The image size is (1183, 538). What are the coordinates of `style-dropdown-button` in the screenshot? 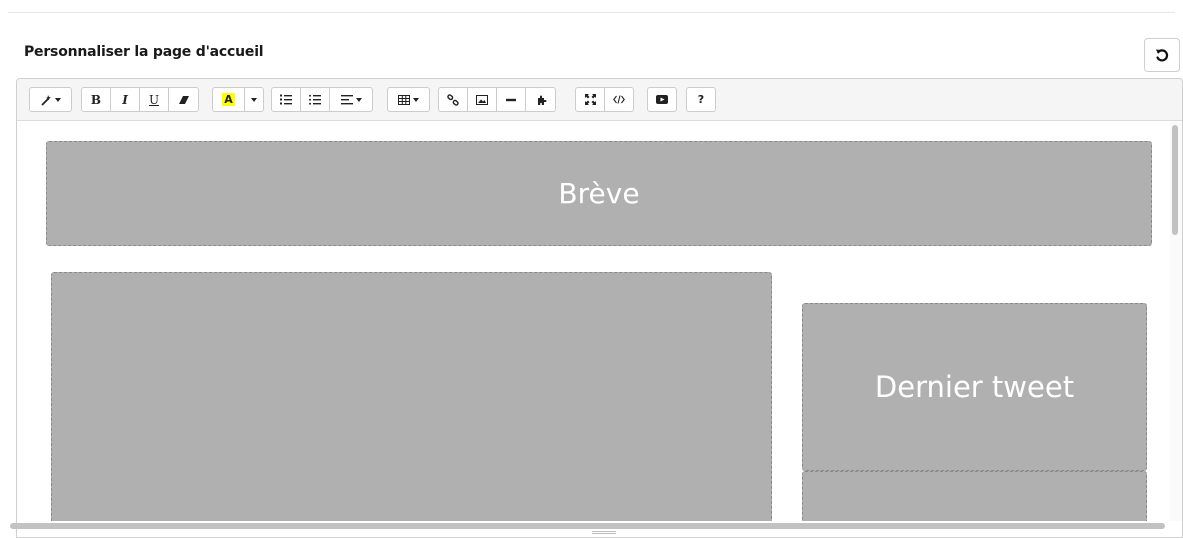 It's located at (50, 99).